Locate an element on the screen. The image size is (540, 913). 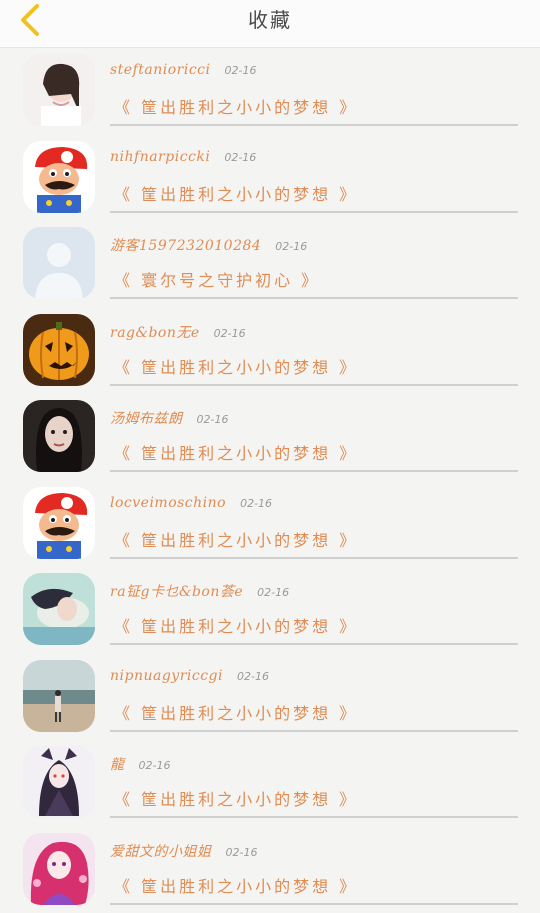
user-info: 龍 02-16 is located at coordinates (140, 765).